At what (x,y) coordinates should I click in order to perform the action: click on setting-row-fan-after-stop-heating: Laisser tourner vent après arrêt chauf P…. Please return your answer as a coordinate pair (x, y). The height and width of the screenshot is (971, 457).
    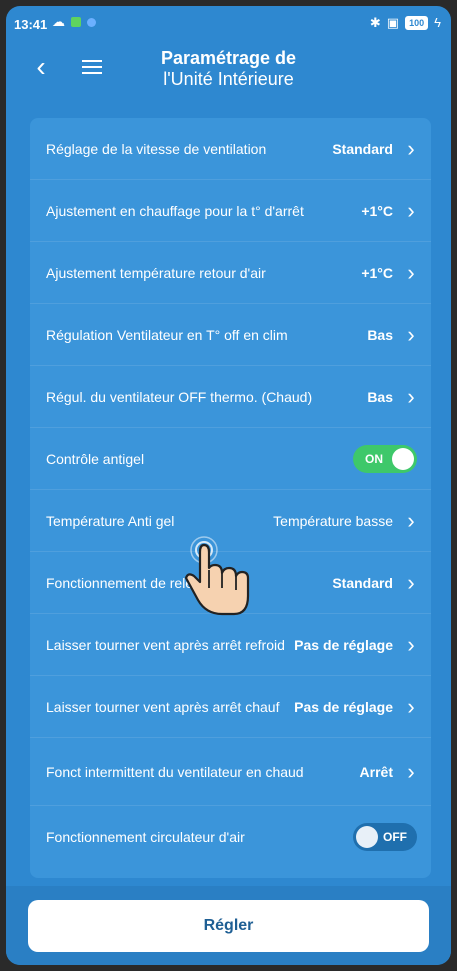
    Looking at the image, I should click on (230, 707).